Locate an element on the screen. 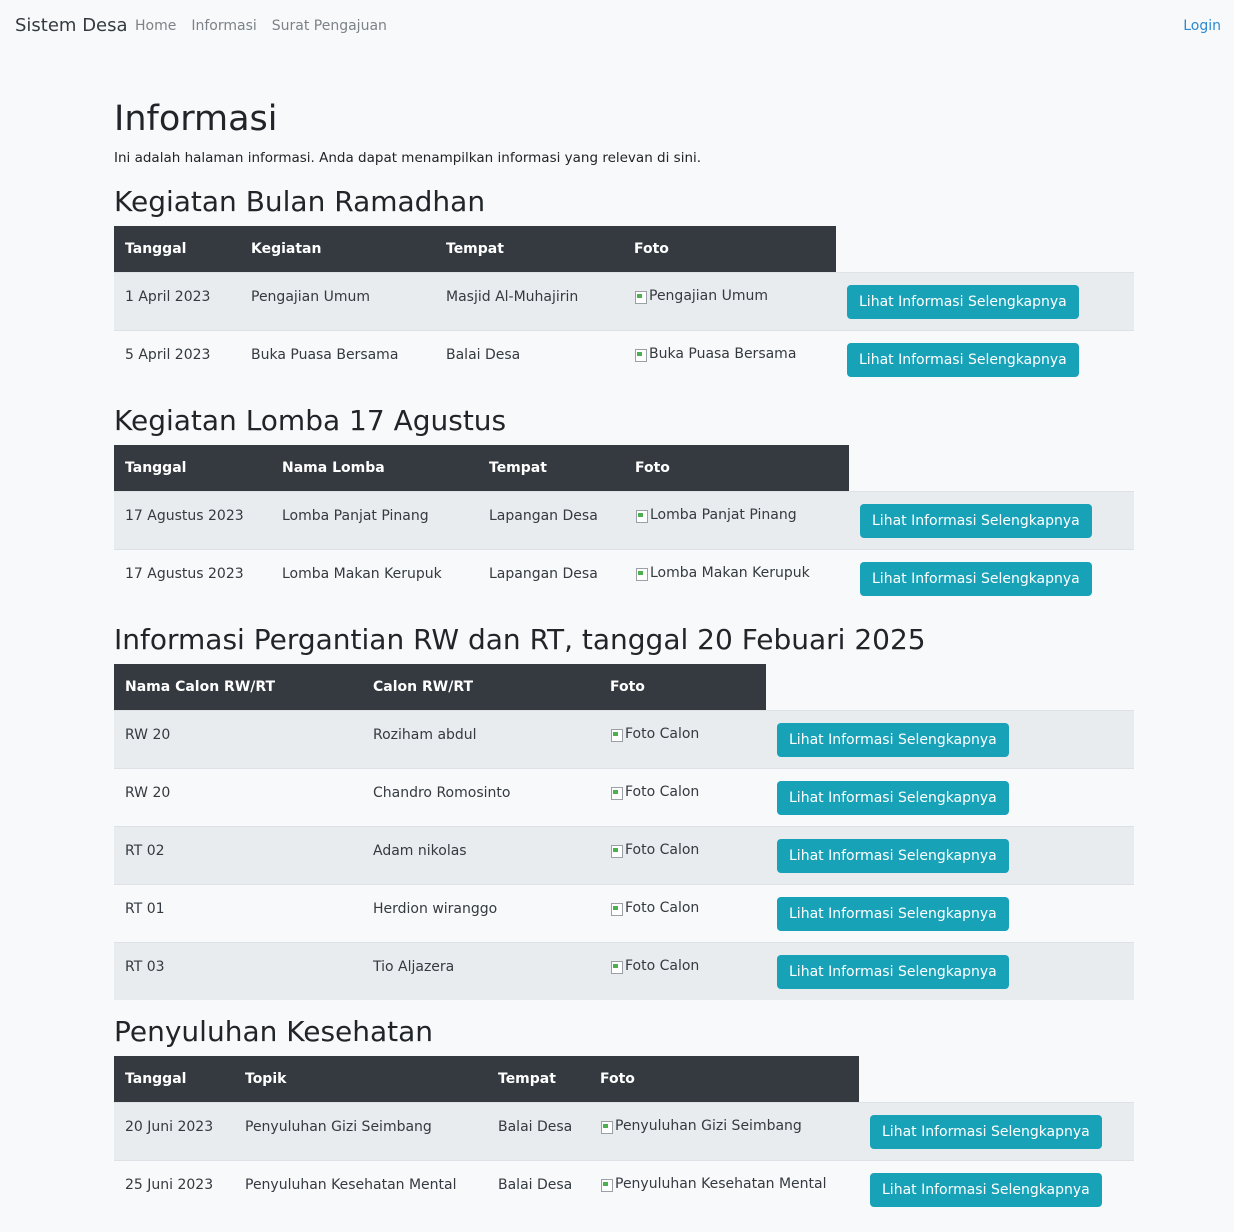 The image size is (1234, 1232). page-title: Informasi is located at coordinates (196, 119).